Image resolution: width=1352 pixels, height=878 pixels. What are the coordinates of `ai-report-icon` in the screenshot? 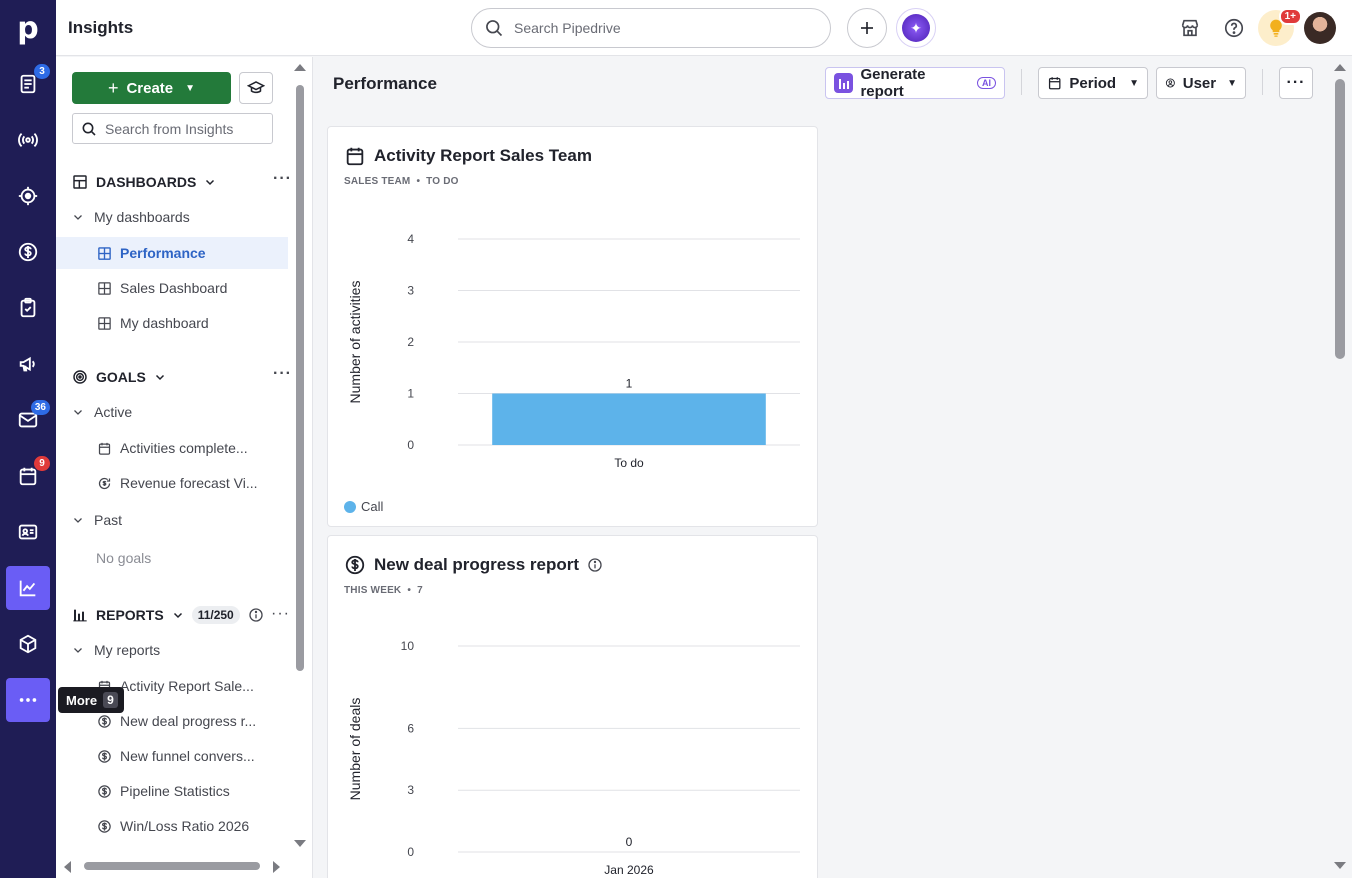 It's located at (844, 83).